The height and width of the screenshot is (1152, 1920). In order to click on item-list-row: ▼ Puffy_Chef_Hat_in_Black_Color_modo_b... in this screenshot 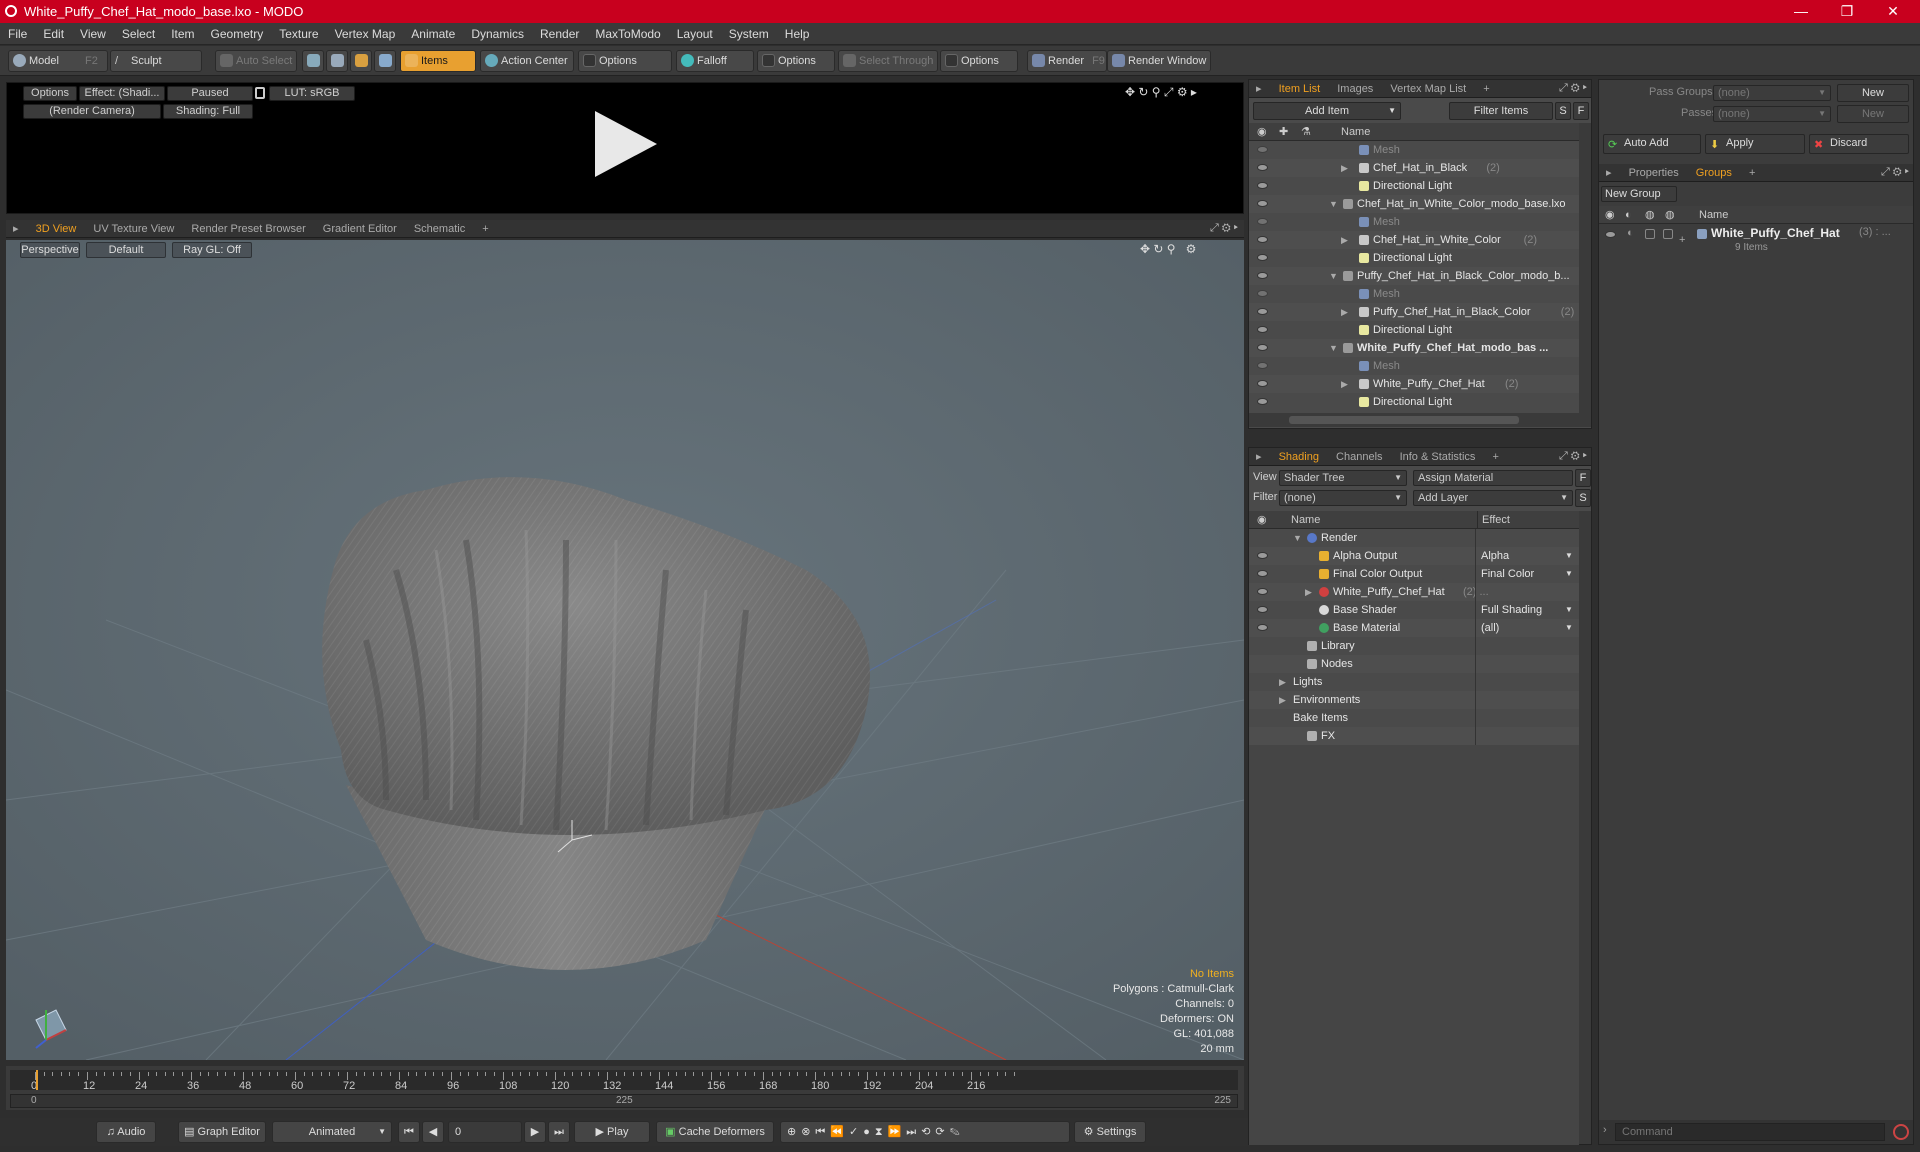, I will do `click(1414, 276)`.